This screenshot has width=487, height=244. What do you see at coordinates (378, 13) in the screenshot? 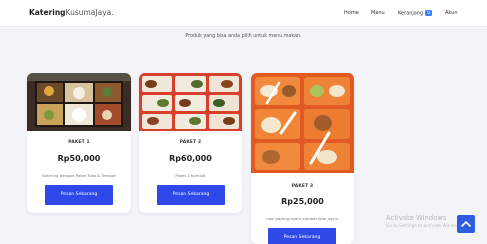
I see `nav-link-menu: Menu` at bounding box center [378, 13].